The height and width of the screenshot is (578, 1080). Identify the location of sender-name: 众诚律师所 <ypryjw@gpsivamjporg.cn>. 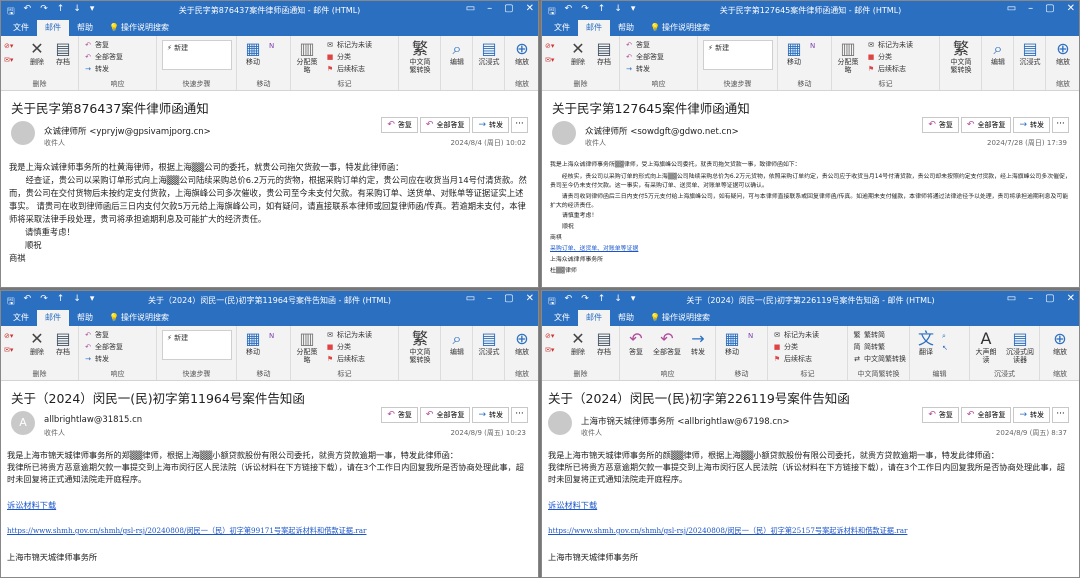
(127, 131).